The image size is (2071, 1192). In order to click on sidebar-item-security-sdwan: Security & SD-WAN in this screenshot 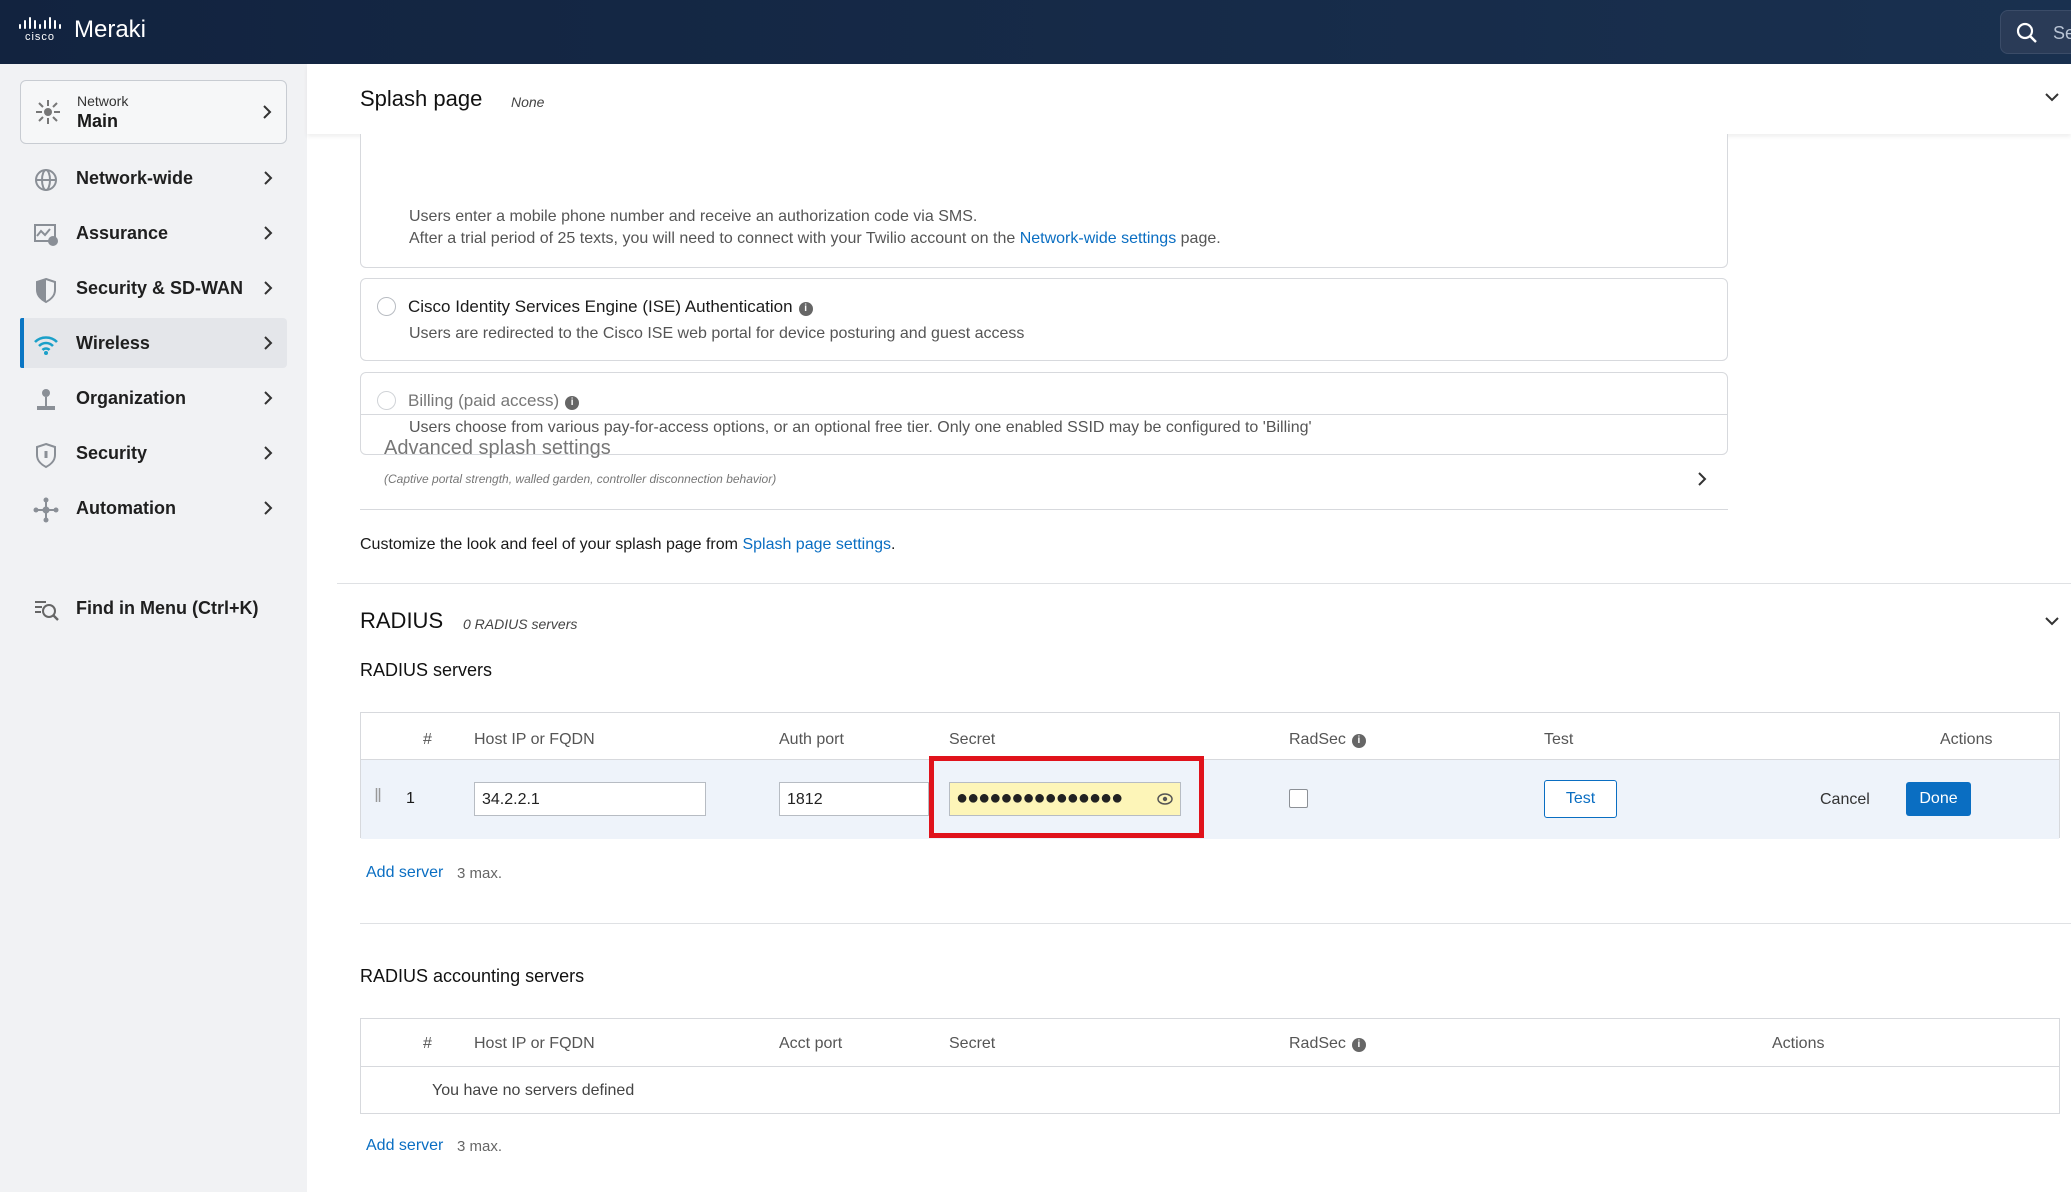, I will do `click(153, 288)`.